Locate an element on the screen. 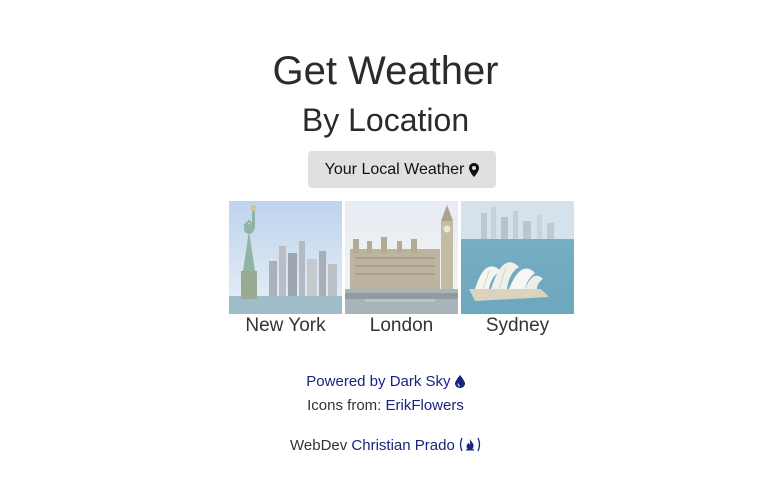 The image size is (771, 484). city-name: New York is located at coordinates (285, 326).